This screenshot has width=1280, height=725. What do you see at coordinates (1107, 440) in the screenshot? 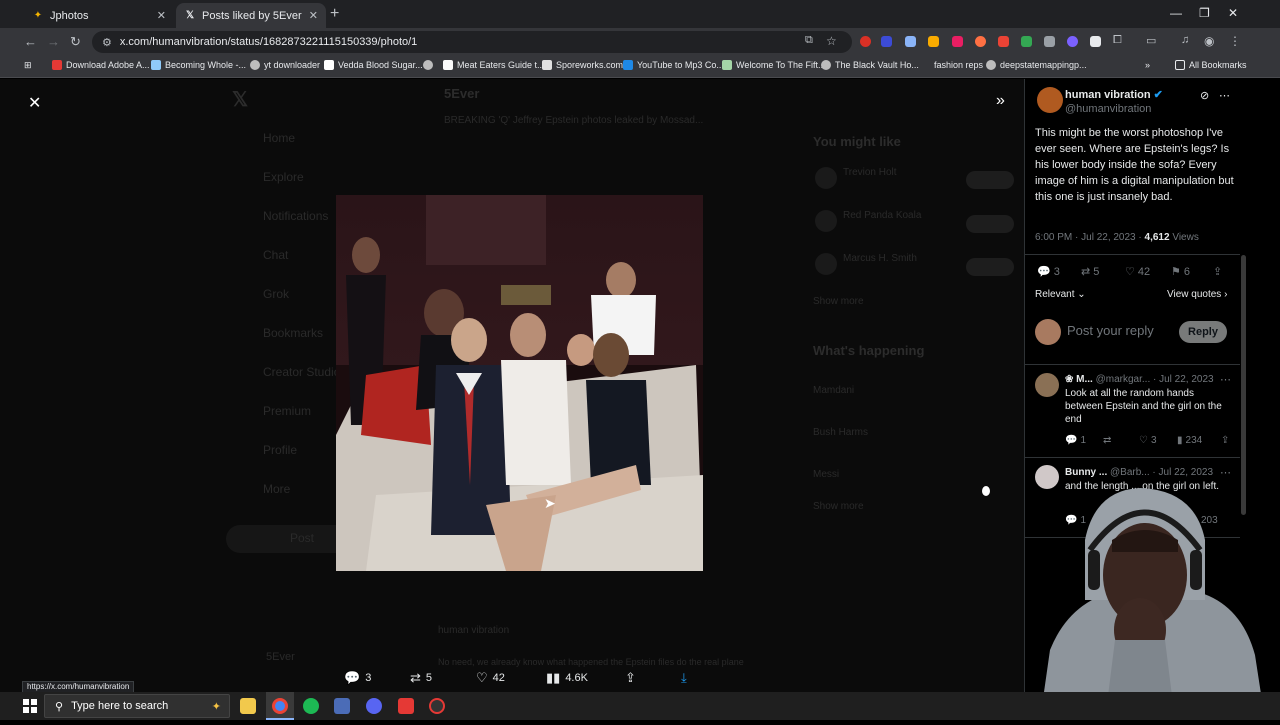
I see `reply-repost-button: ⇄` at bounding box center [1107, 440].